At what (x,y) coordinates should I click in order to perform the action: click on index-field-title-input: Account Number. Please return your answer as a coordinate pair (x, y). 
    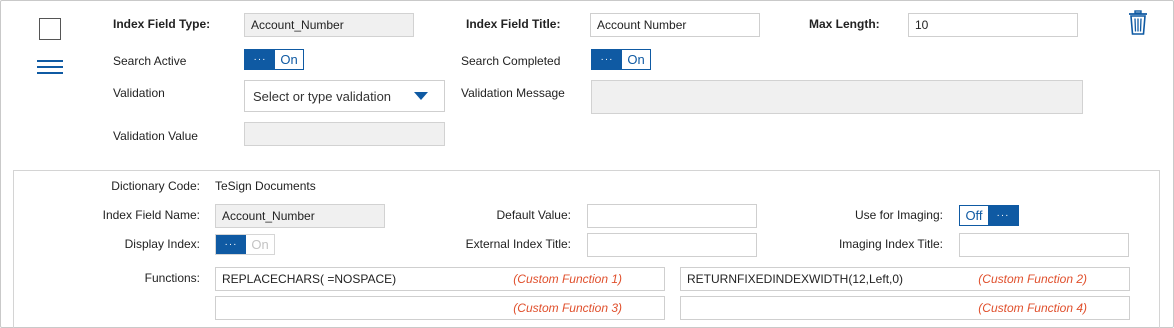
    Looking at the image, I should click on (675, 25).